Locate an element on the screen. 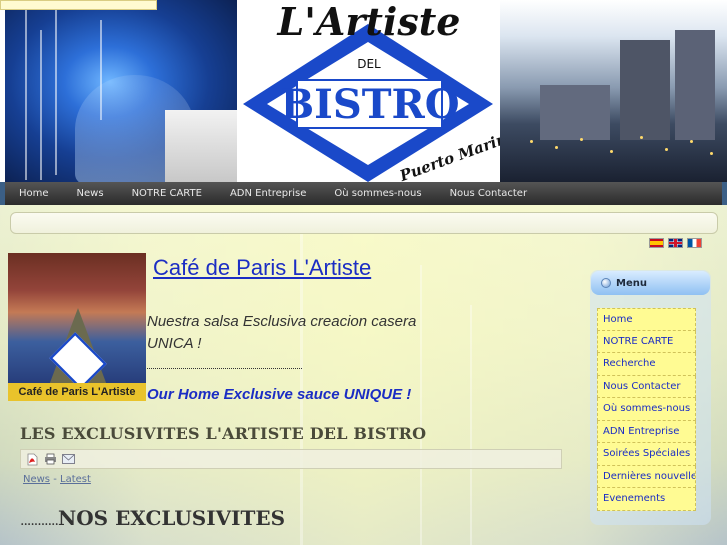  search-bar is located at coordinates (364, 223).